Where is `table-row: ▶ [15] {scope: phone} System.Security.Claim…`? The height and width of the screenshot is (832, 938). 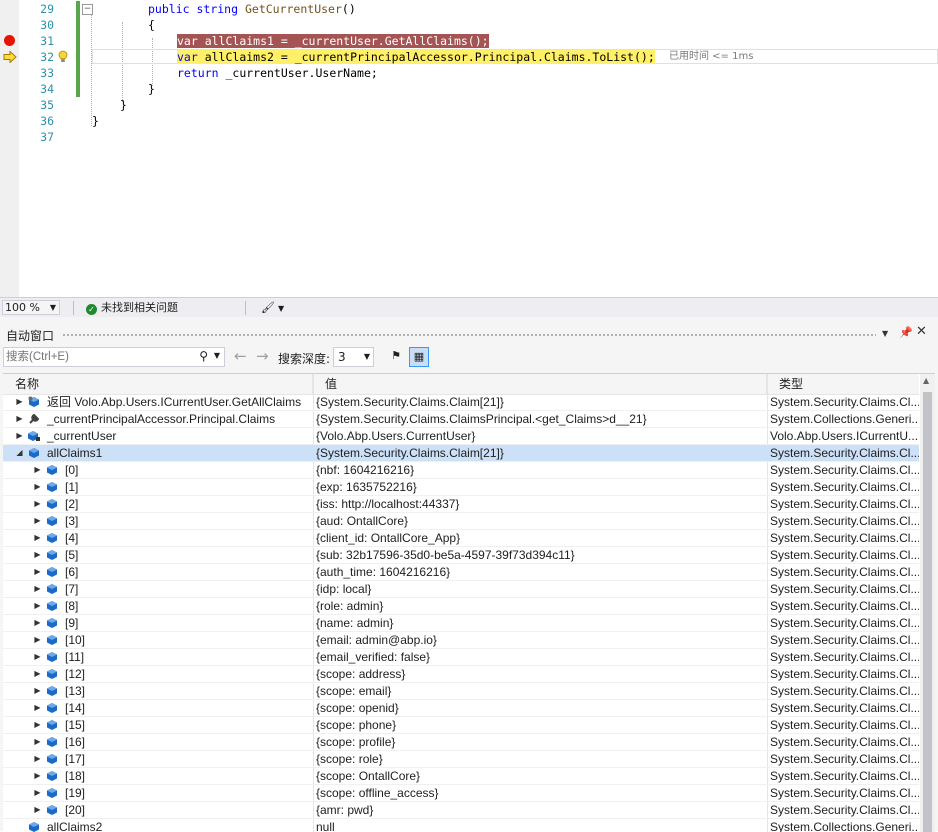 table-row: ▶ [15] {scope: phone} System.Security.Claim… is located at coordinates (461, 725).